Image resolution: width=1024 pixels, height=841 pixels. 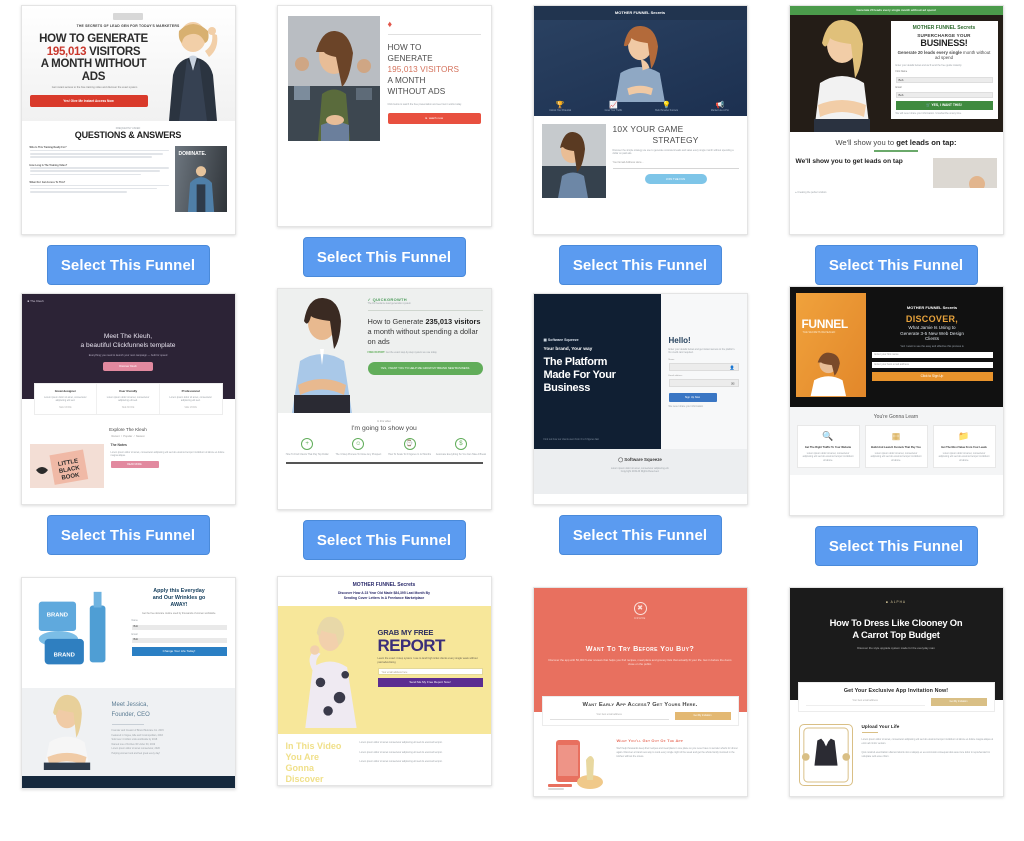 What do you see at coordinates (128, 366) in the screenshot?
I see `hero-cta-button: Discover Kleuh` at bounding box center [128, 366].